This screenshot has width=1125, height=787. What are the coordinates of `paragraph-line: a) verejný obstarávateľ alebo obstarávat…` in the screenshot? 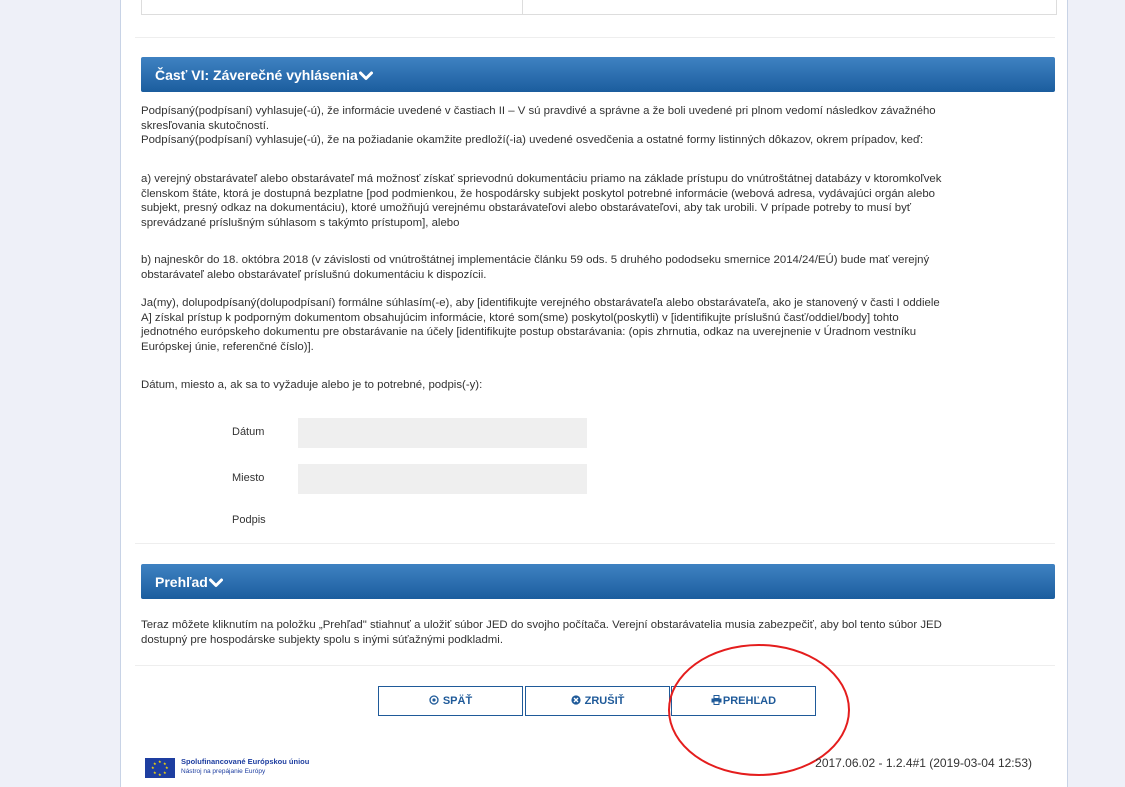 It's located at (541, 179).